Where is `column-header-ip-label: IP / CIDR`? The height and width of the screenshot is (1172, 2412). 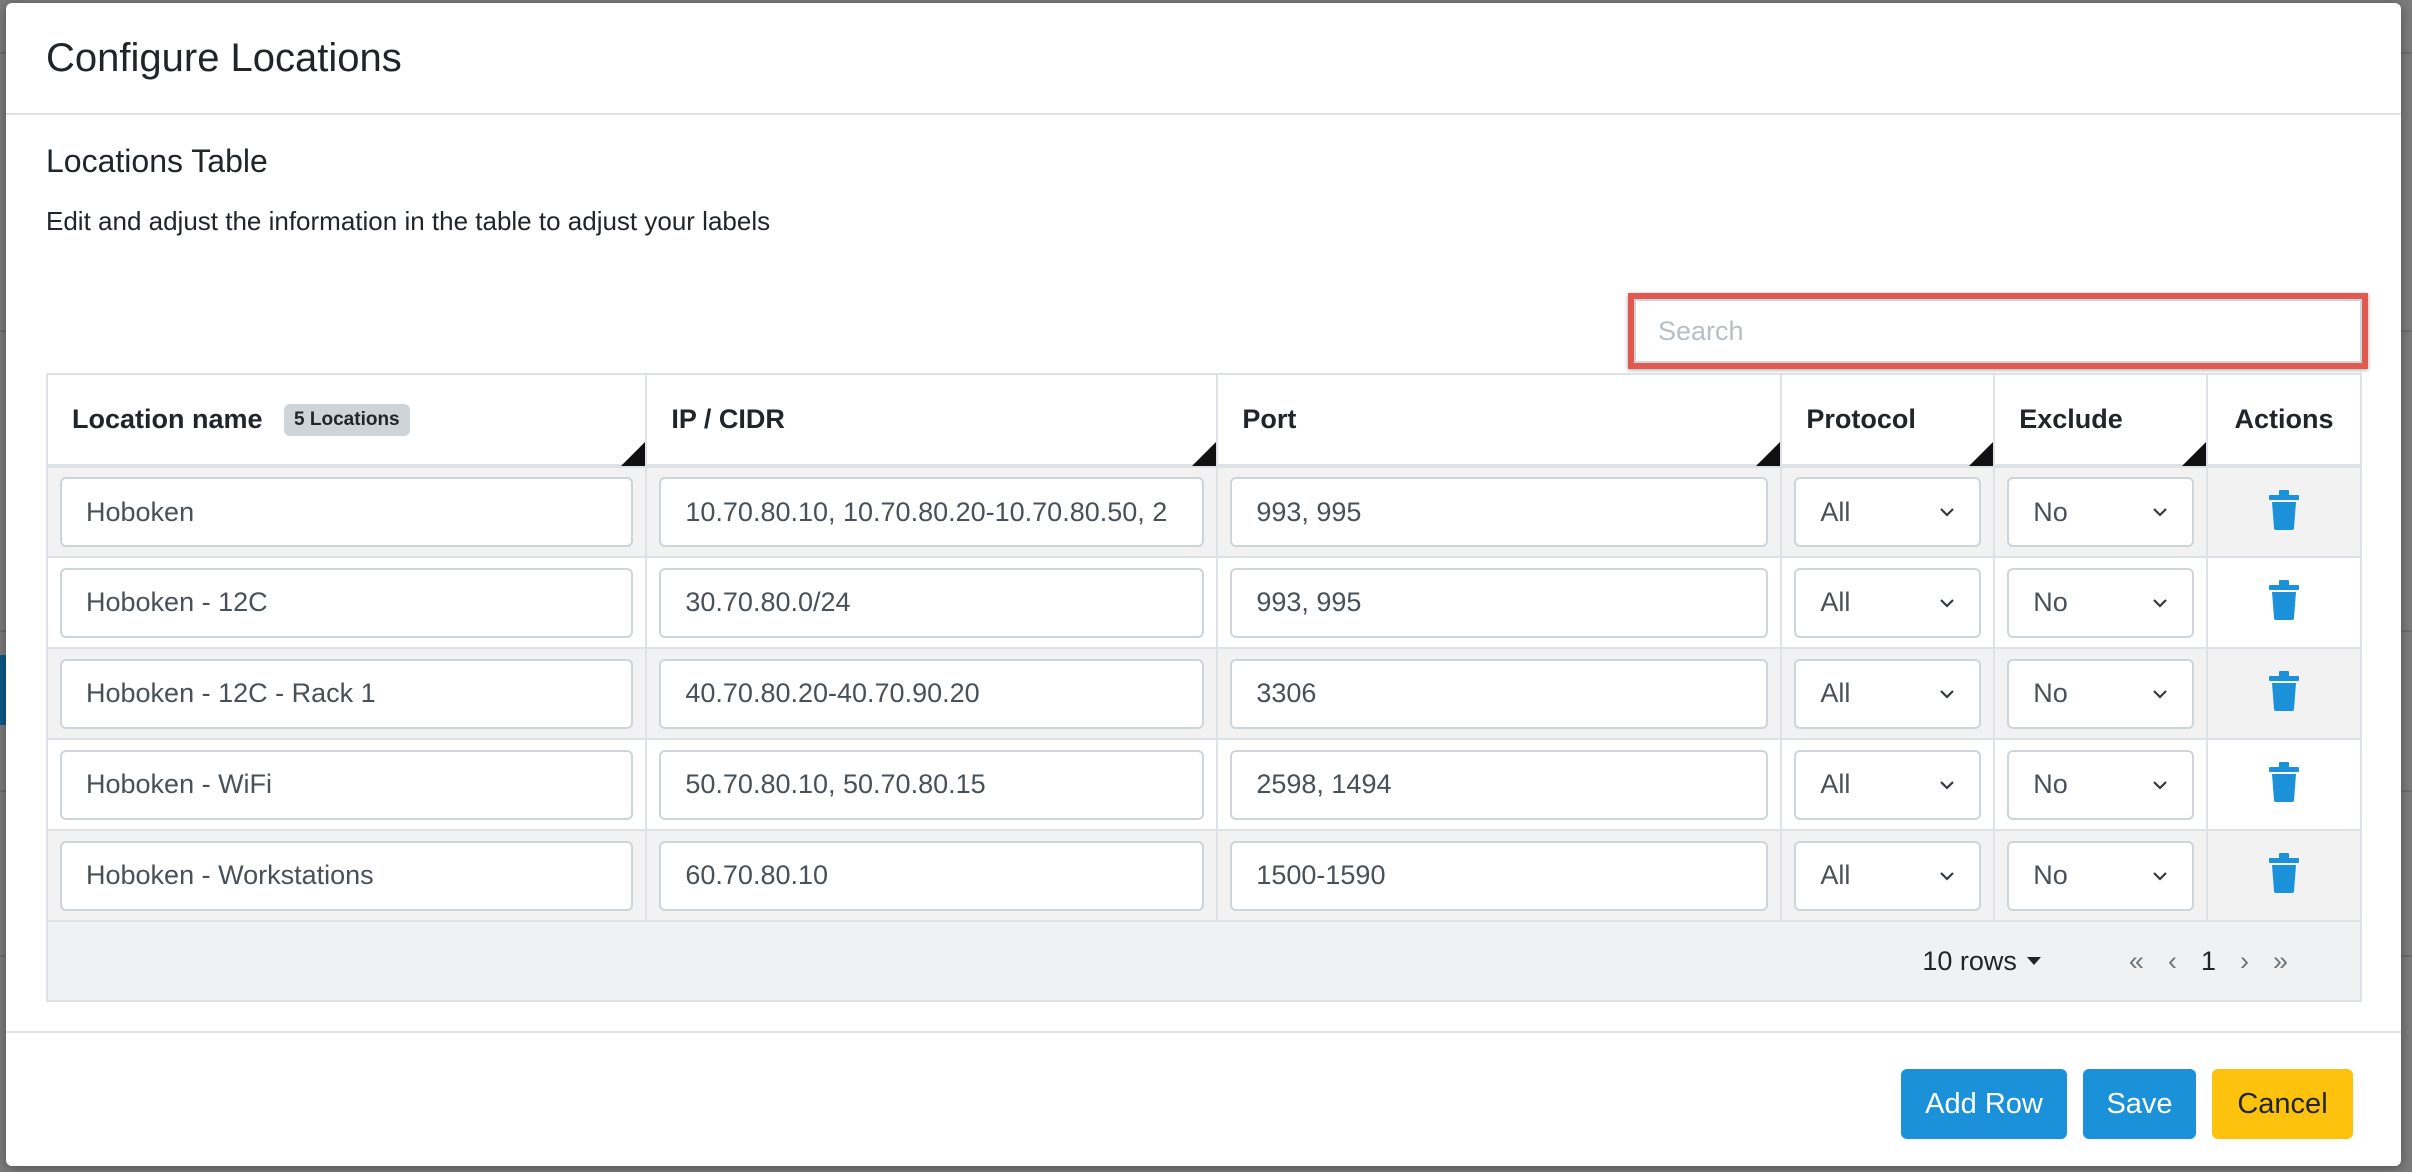 column-header-ip-label: IP / CIDR is located at coordinates (728, 419).